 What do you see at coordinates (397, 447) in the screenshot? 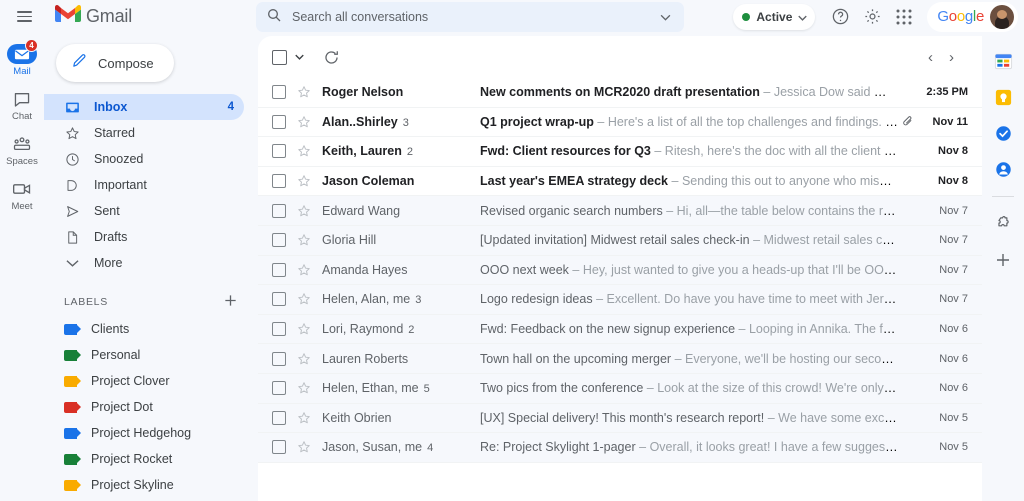
I see `row-sender: Jason, Susan, me 4` at bounding box center [397, 447].